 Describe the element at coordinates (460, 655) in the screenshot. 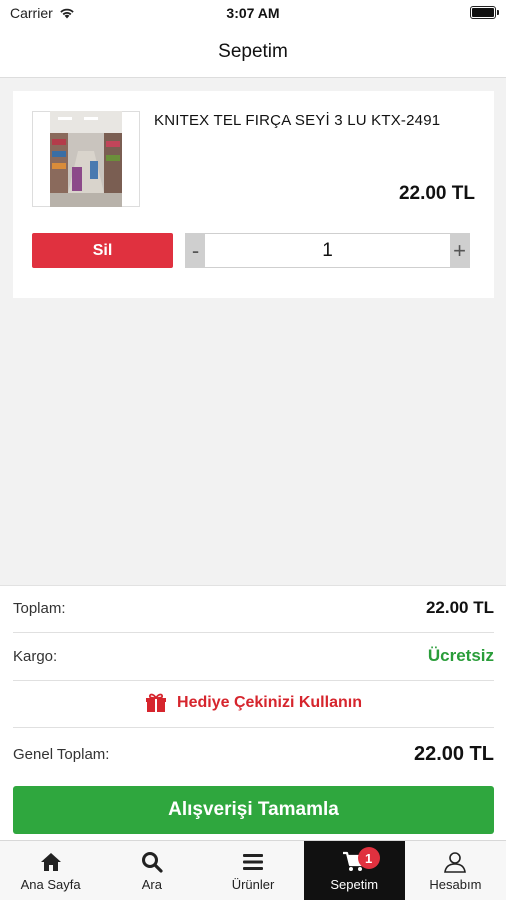

I see `shipping-value: Ücretsiz` at that location.